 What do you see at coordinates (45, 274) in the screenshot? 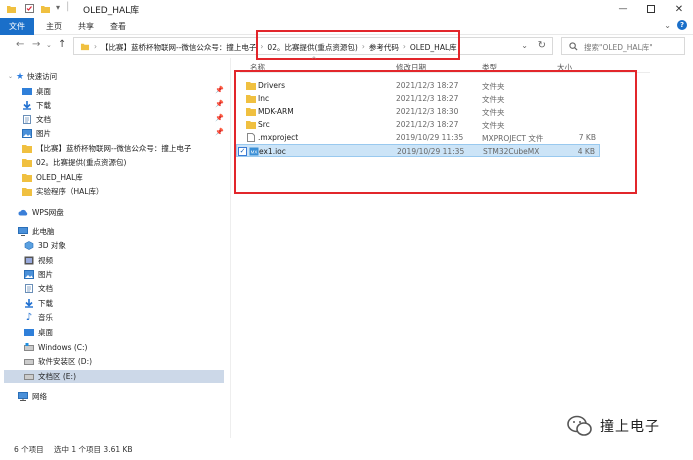
I see `nav-label: 图片` at bounding box center [45, 274].